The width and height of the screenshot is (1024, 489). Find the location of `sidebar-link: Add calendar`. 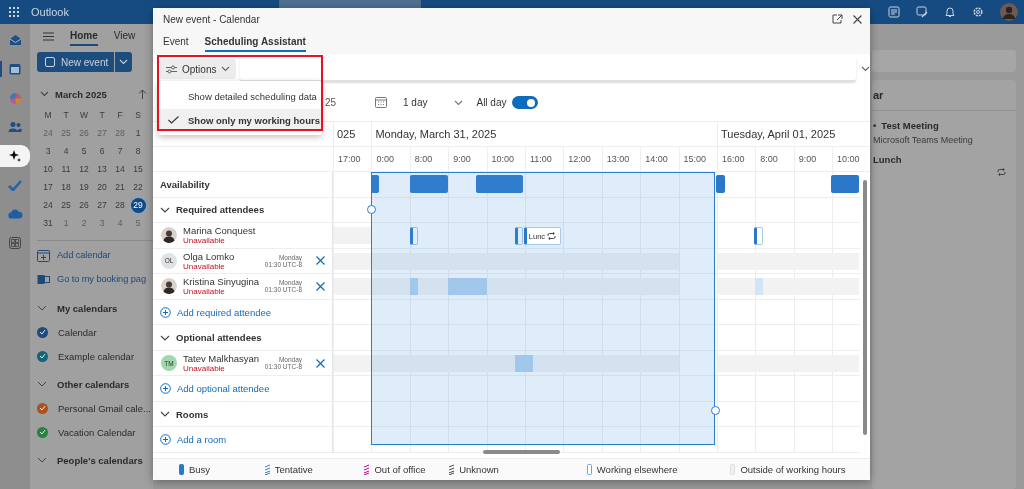

sidebar-link: Add calendar is located at coordinates (84, 255).